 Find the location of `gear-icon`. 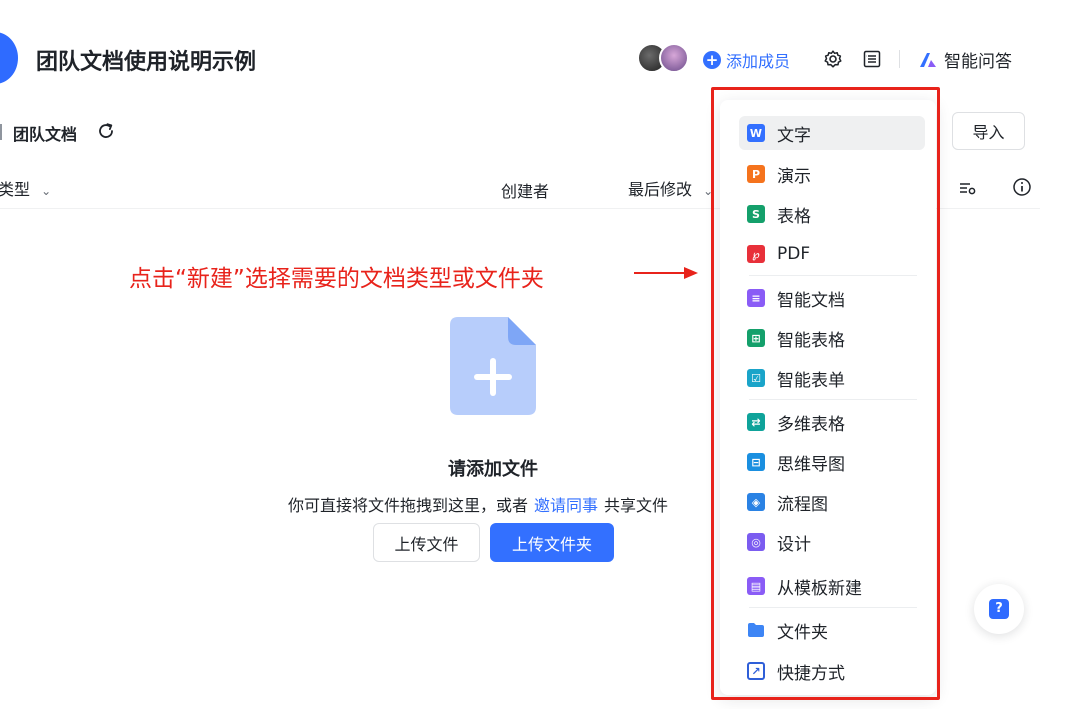

gear-icon is located at coordinates (833, 59).